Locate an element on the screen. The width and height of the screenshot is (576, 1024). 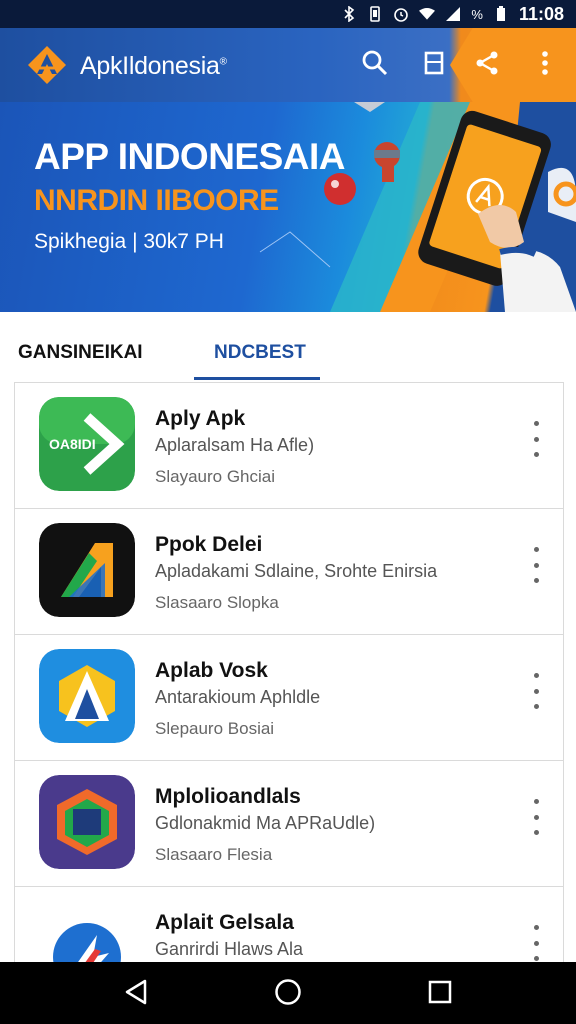
bookmark-button is located at coordinates (434, 65).